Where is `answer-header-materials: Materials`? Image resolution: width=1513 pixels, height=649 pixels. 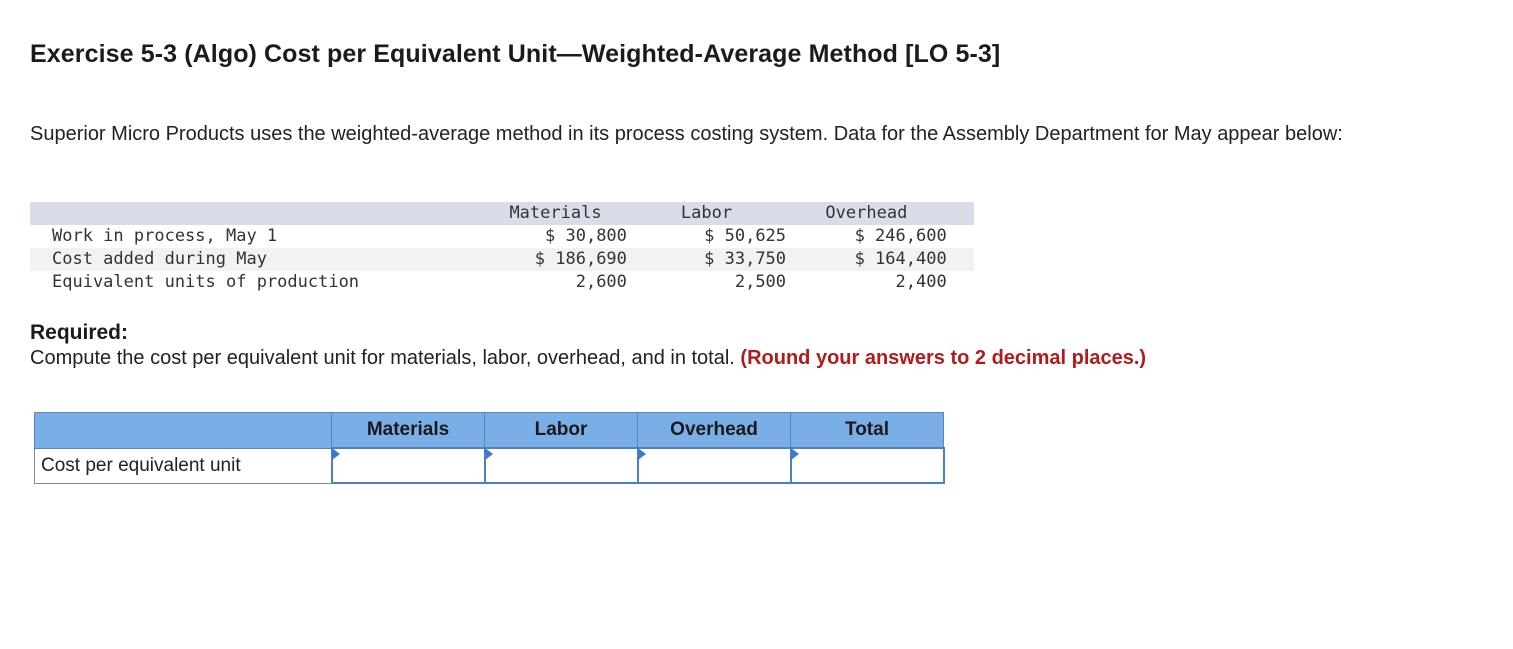
answer-header-materials: Materials is located at coordinates (408, 430).